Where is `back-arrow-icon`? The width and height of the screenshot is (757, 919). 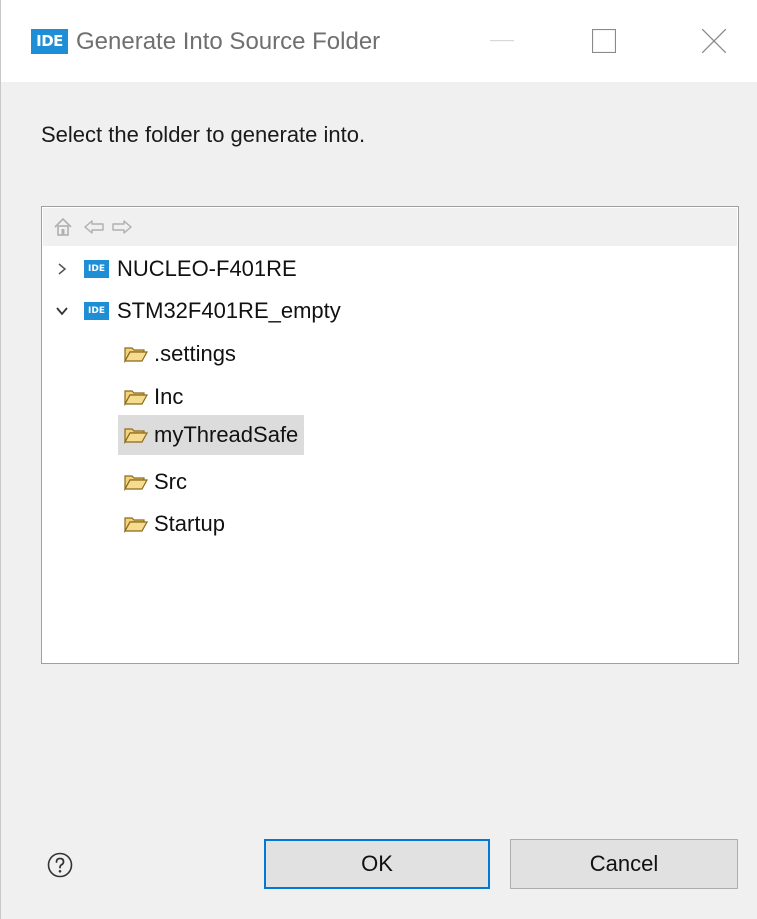 back-arrow-icon is located at coordinates (94, 227).